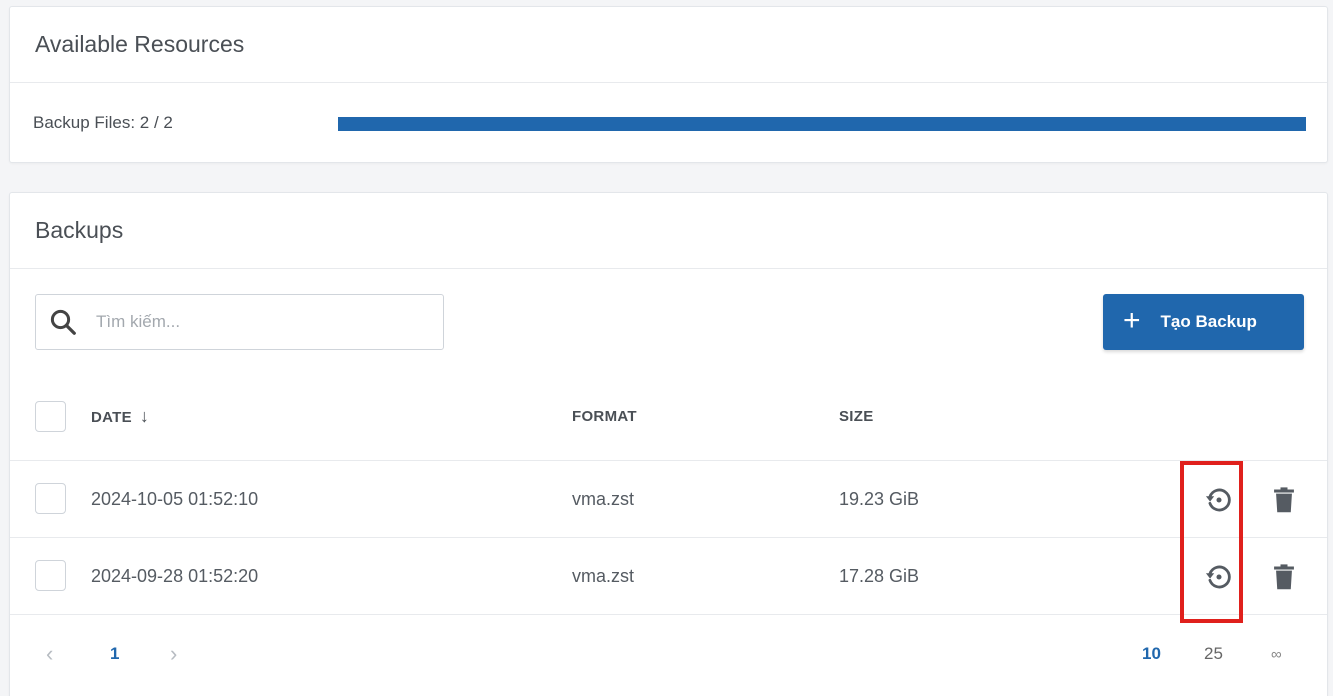 The width and height of the screenshot is (1333, 696). I want to click on search-box, so click(239, 322).